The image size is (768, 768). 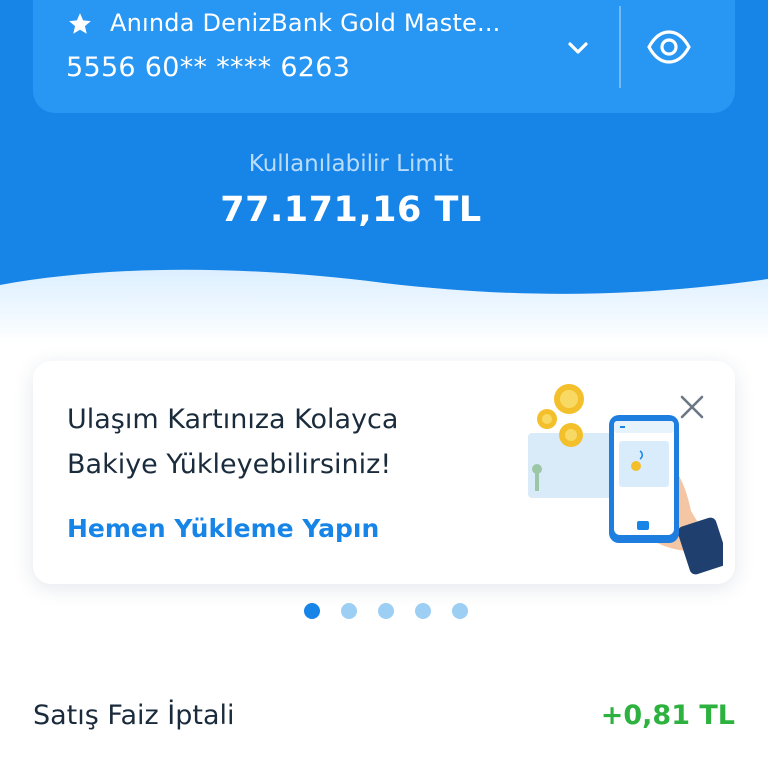 What do you see at coordinates (223, 528) in the screenshot?
I see `promo-link: Hemen Yükleme Yapın` at bounding box center [223, 528].